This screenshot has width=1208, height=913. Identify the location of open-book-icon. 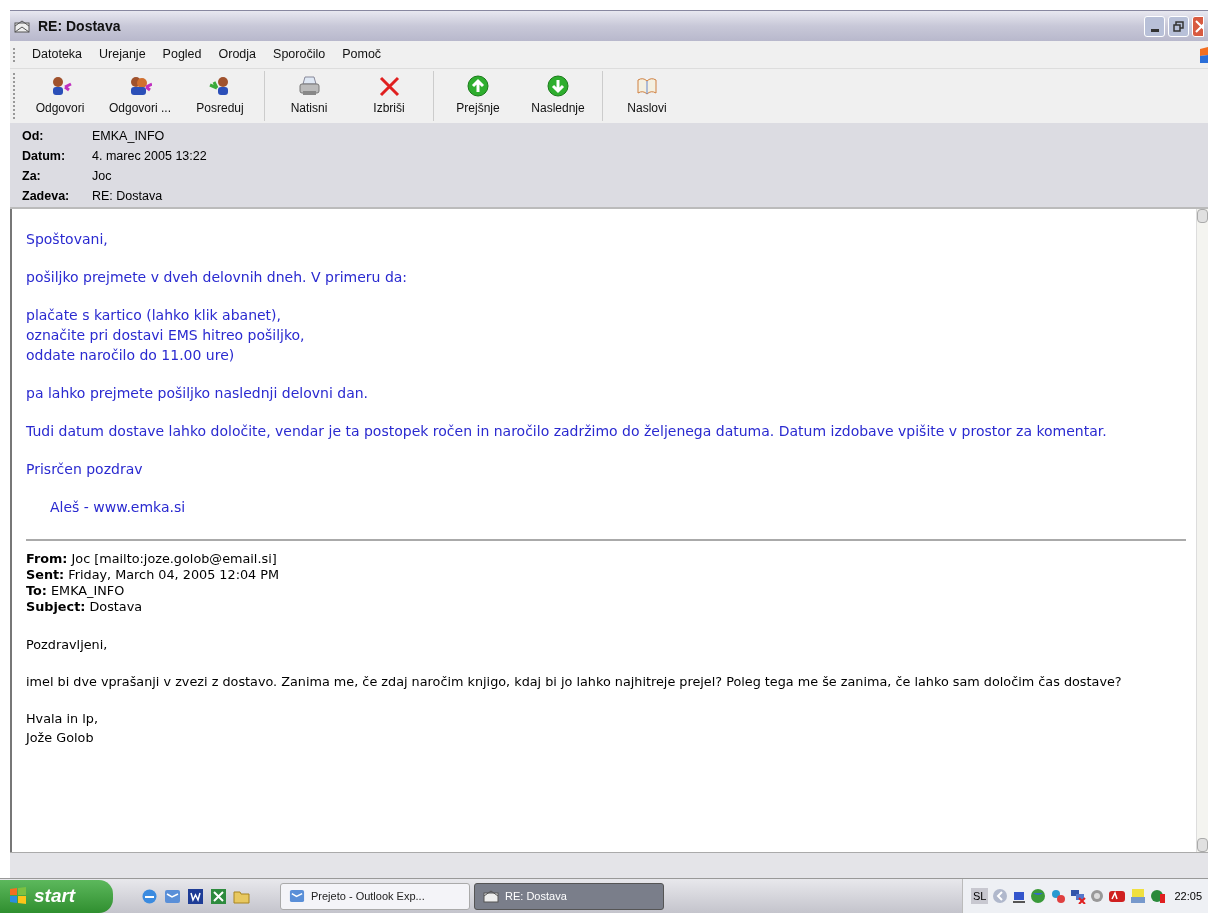
(647, 86).